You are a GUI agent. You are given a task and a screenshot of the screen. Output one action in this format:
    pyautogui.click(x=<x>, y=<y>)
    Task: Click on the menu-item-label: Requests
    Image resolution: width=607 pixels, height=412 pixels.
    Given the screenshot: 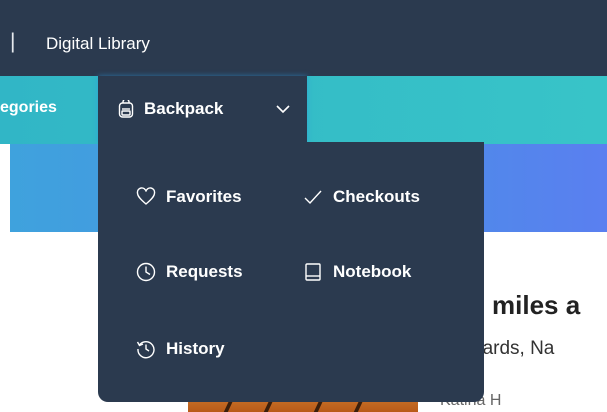 What is the action you would take?
    pyautogui.click(x=204, y=271)
    